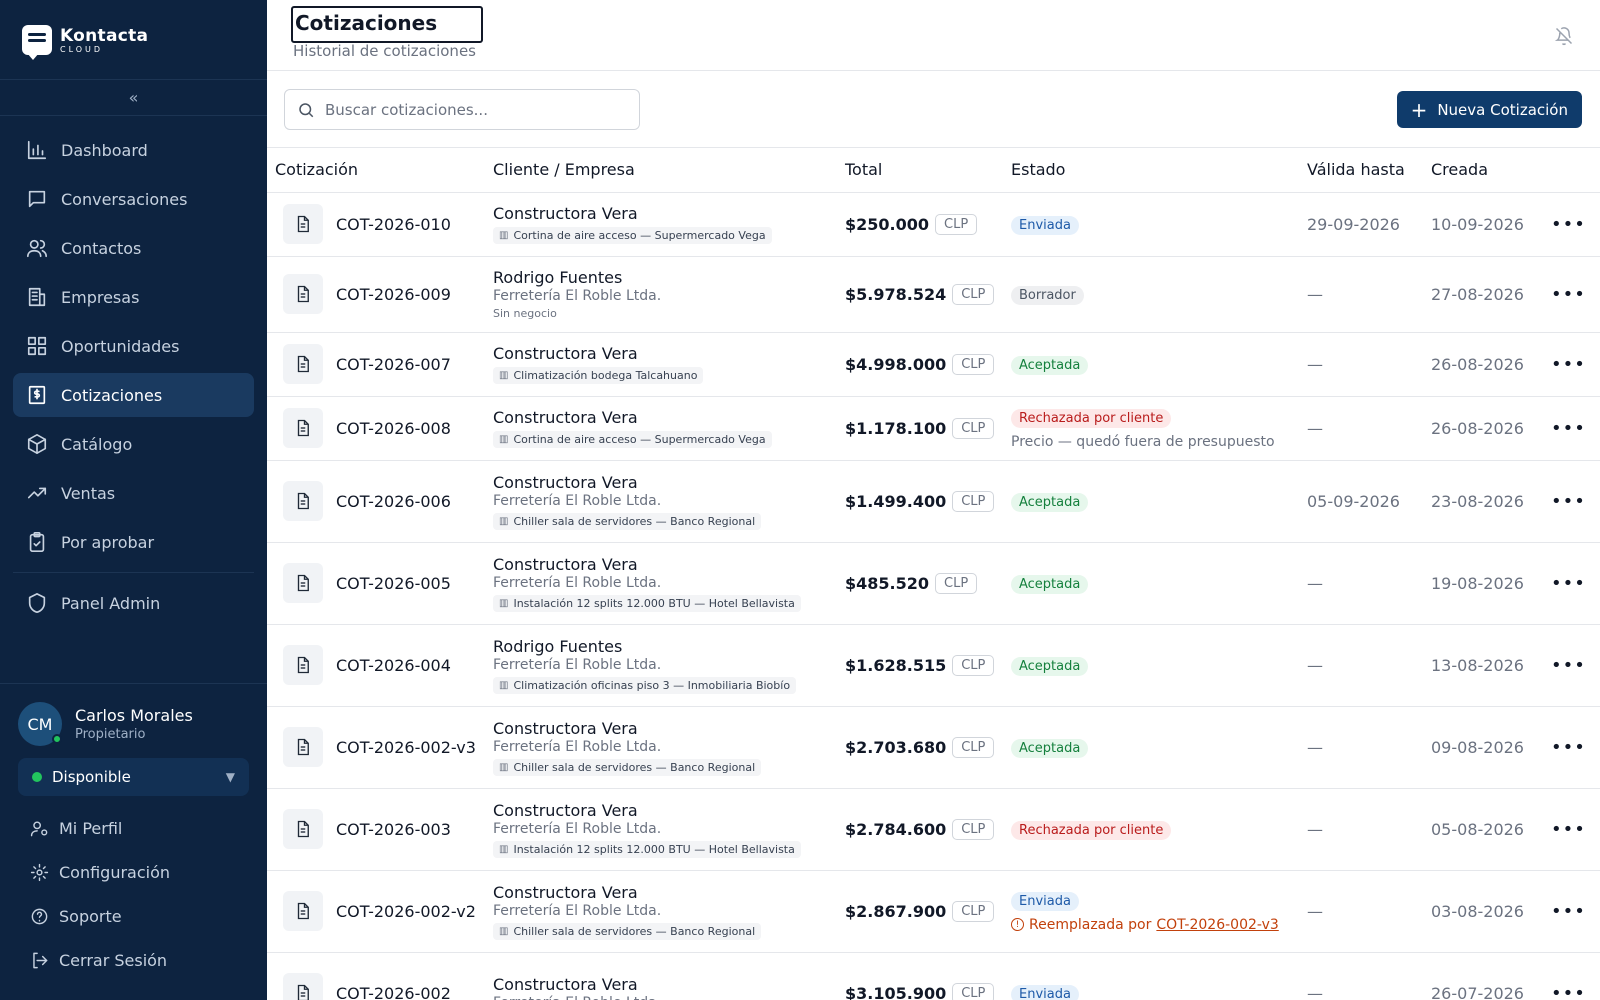 This screenshot has width=1600, height=1000. Describe the element at coordinates (91, 777) in the screenshot. I see `availability-value: Disponible` at that location.